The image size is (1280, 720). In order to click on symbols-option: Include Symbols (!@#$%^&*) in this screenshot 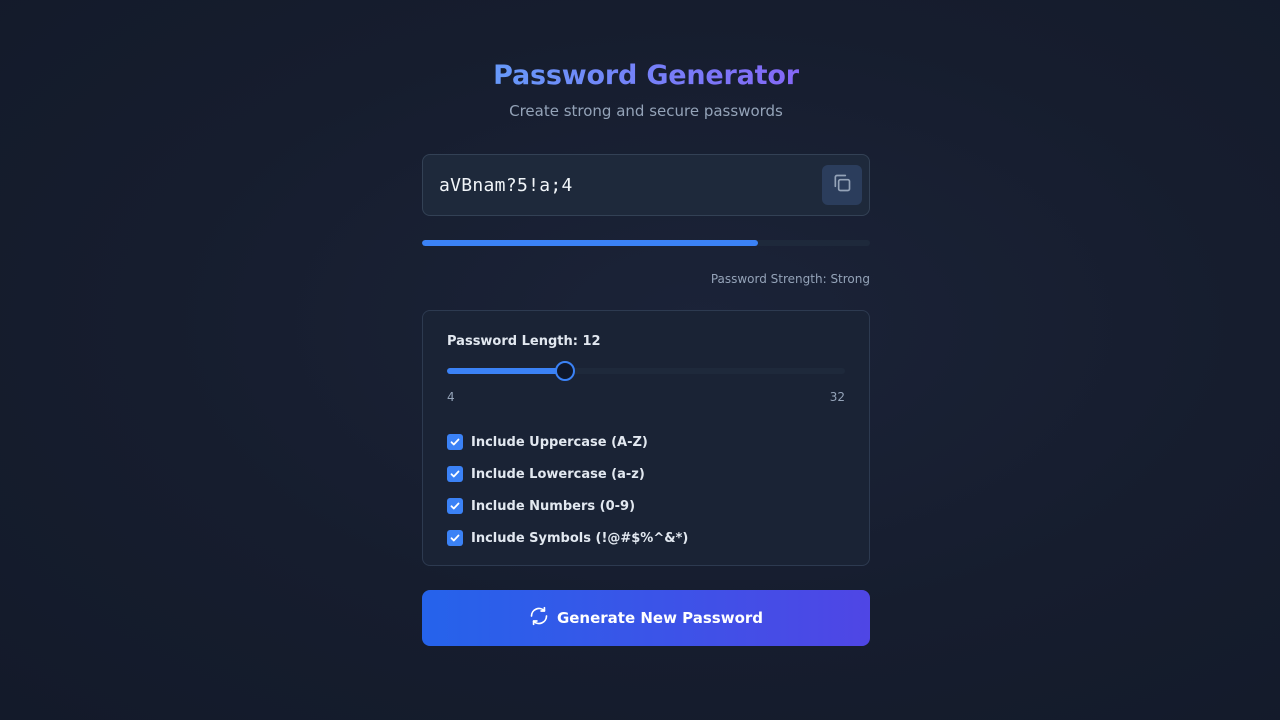, I will do `click(646, 538)`.